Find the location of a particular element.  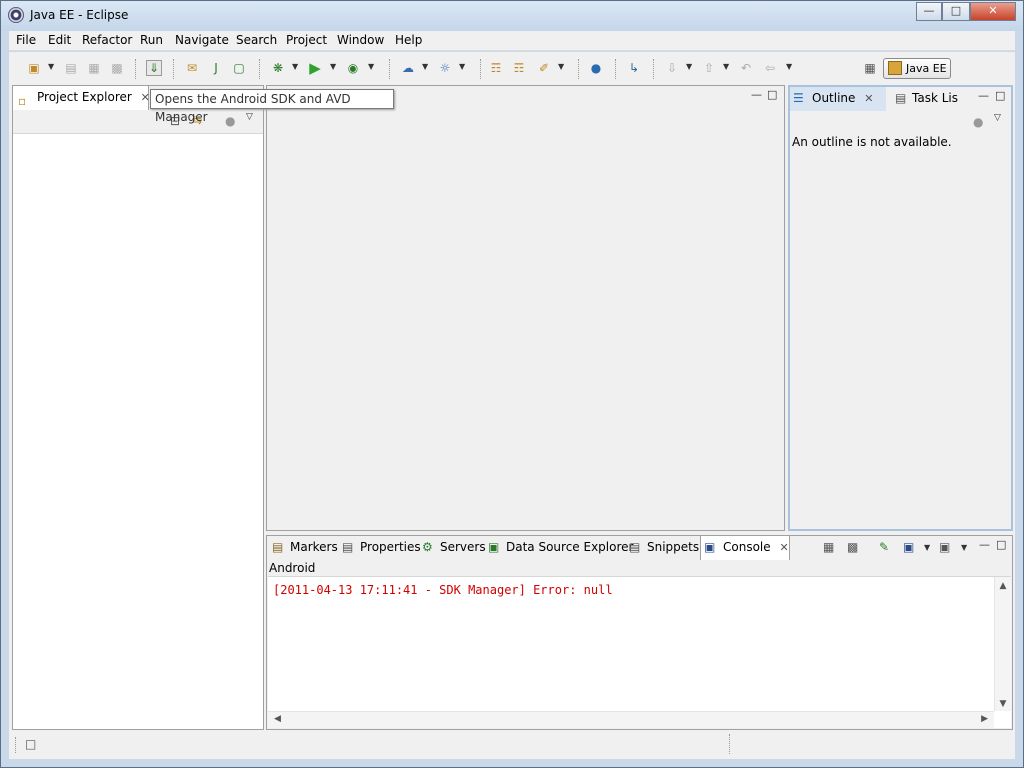

new-android-test-icon: ▢ is located at coordinates (239, 68).